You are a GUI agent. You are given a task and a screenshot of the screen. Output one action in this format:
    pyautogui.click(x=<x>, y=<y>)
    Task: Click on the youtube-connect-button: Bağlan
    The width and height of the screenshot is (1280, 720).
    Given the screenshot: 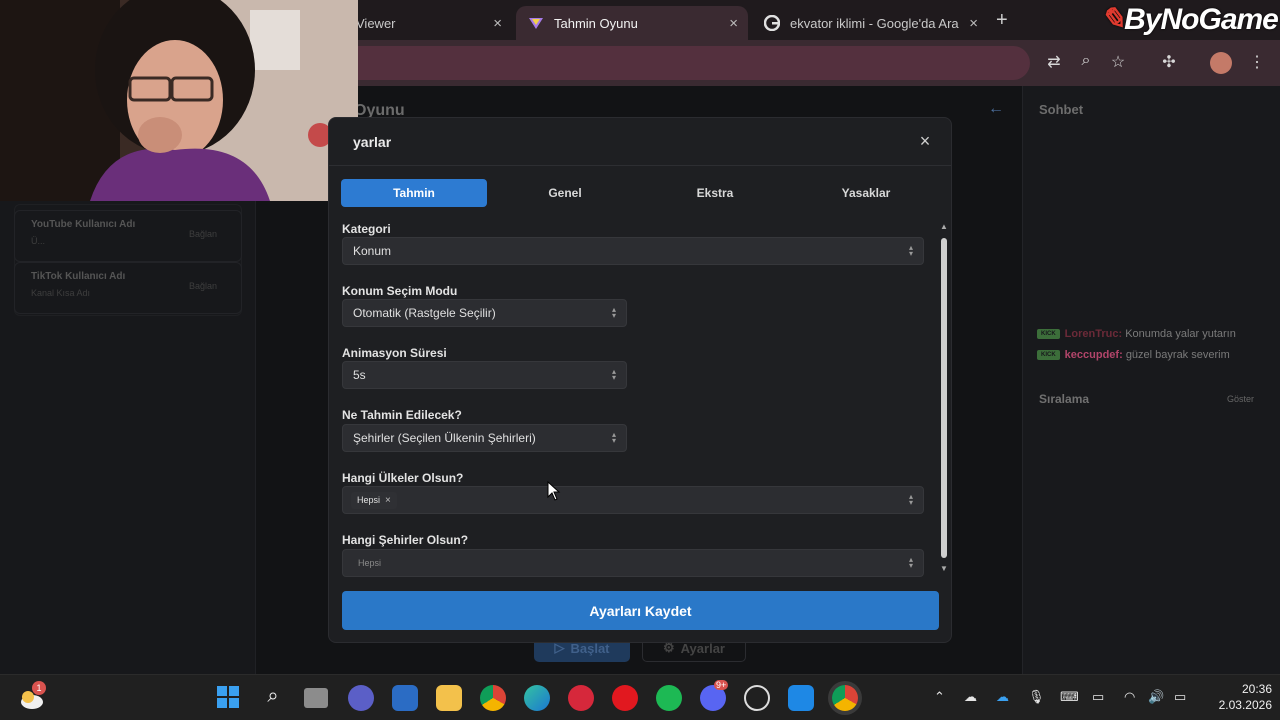 What is the action you would take?
    pyautogui.click(x=203, y=234)
    